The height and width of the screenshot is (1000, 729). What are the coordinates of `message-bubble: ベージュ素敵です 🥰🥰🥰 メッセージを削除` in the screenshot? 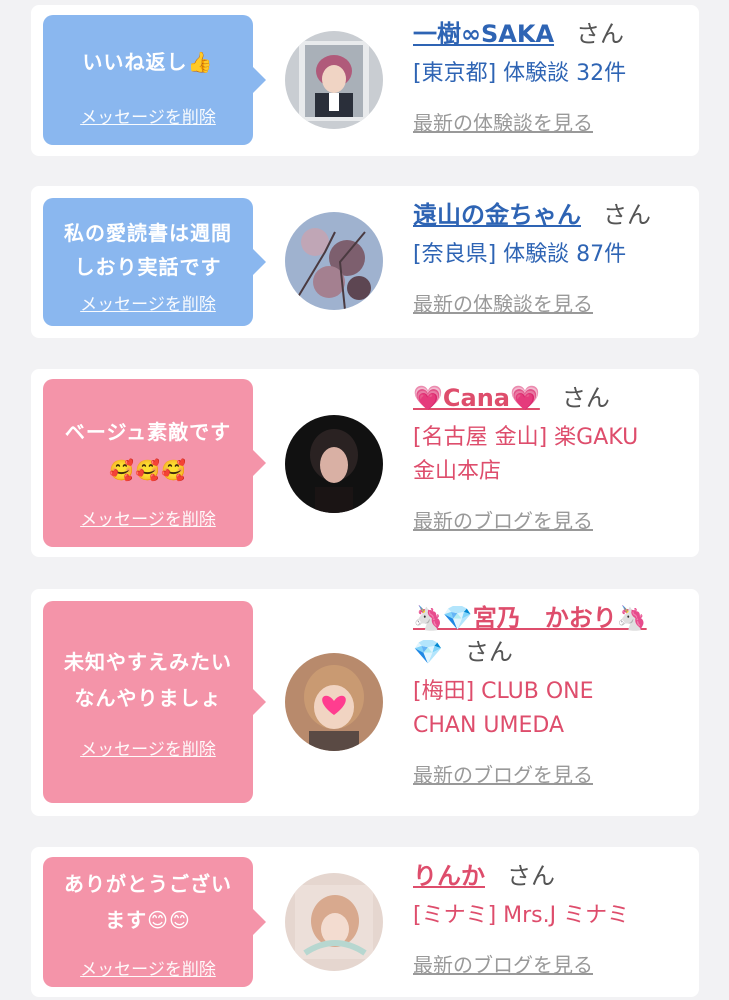 It's located at (154, 463).